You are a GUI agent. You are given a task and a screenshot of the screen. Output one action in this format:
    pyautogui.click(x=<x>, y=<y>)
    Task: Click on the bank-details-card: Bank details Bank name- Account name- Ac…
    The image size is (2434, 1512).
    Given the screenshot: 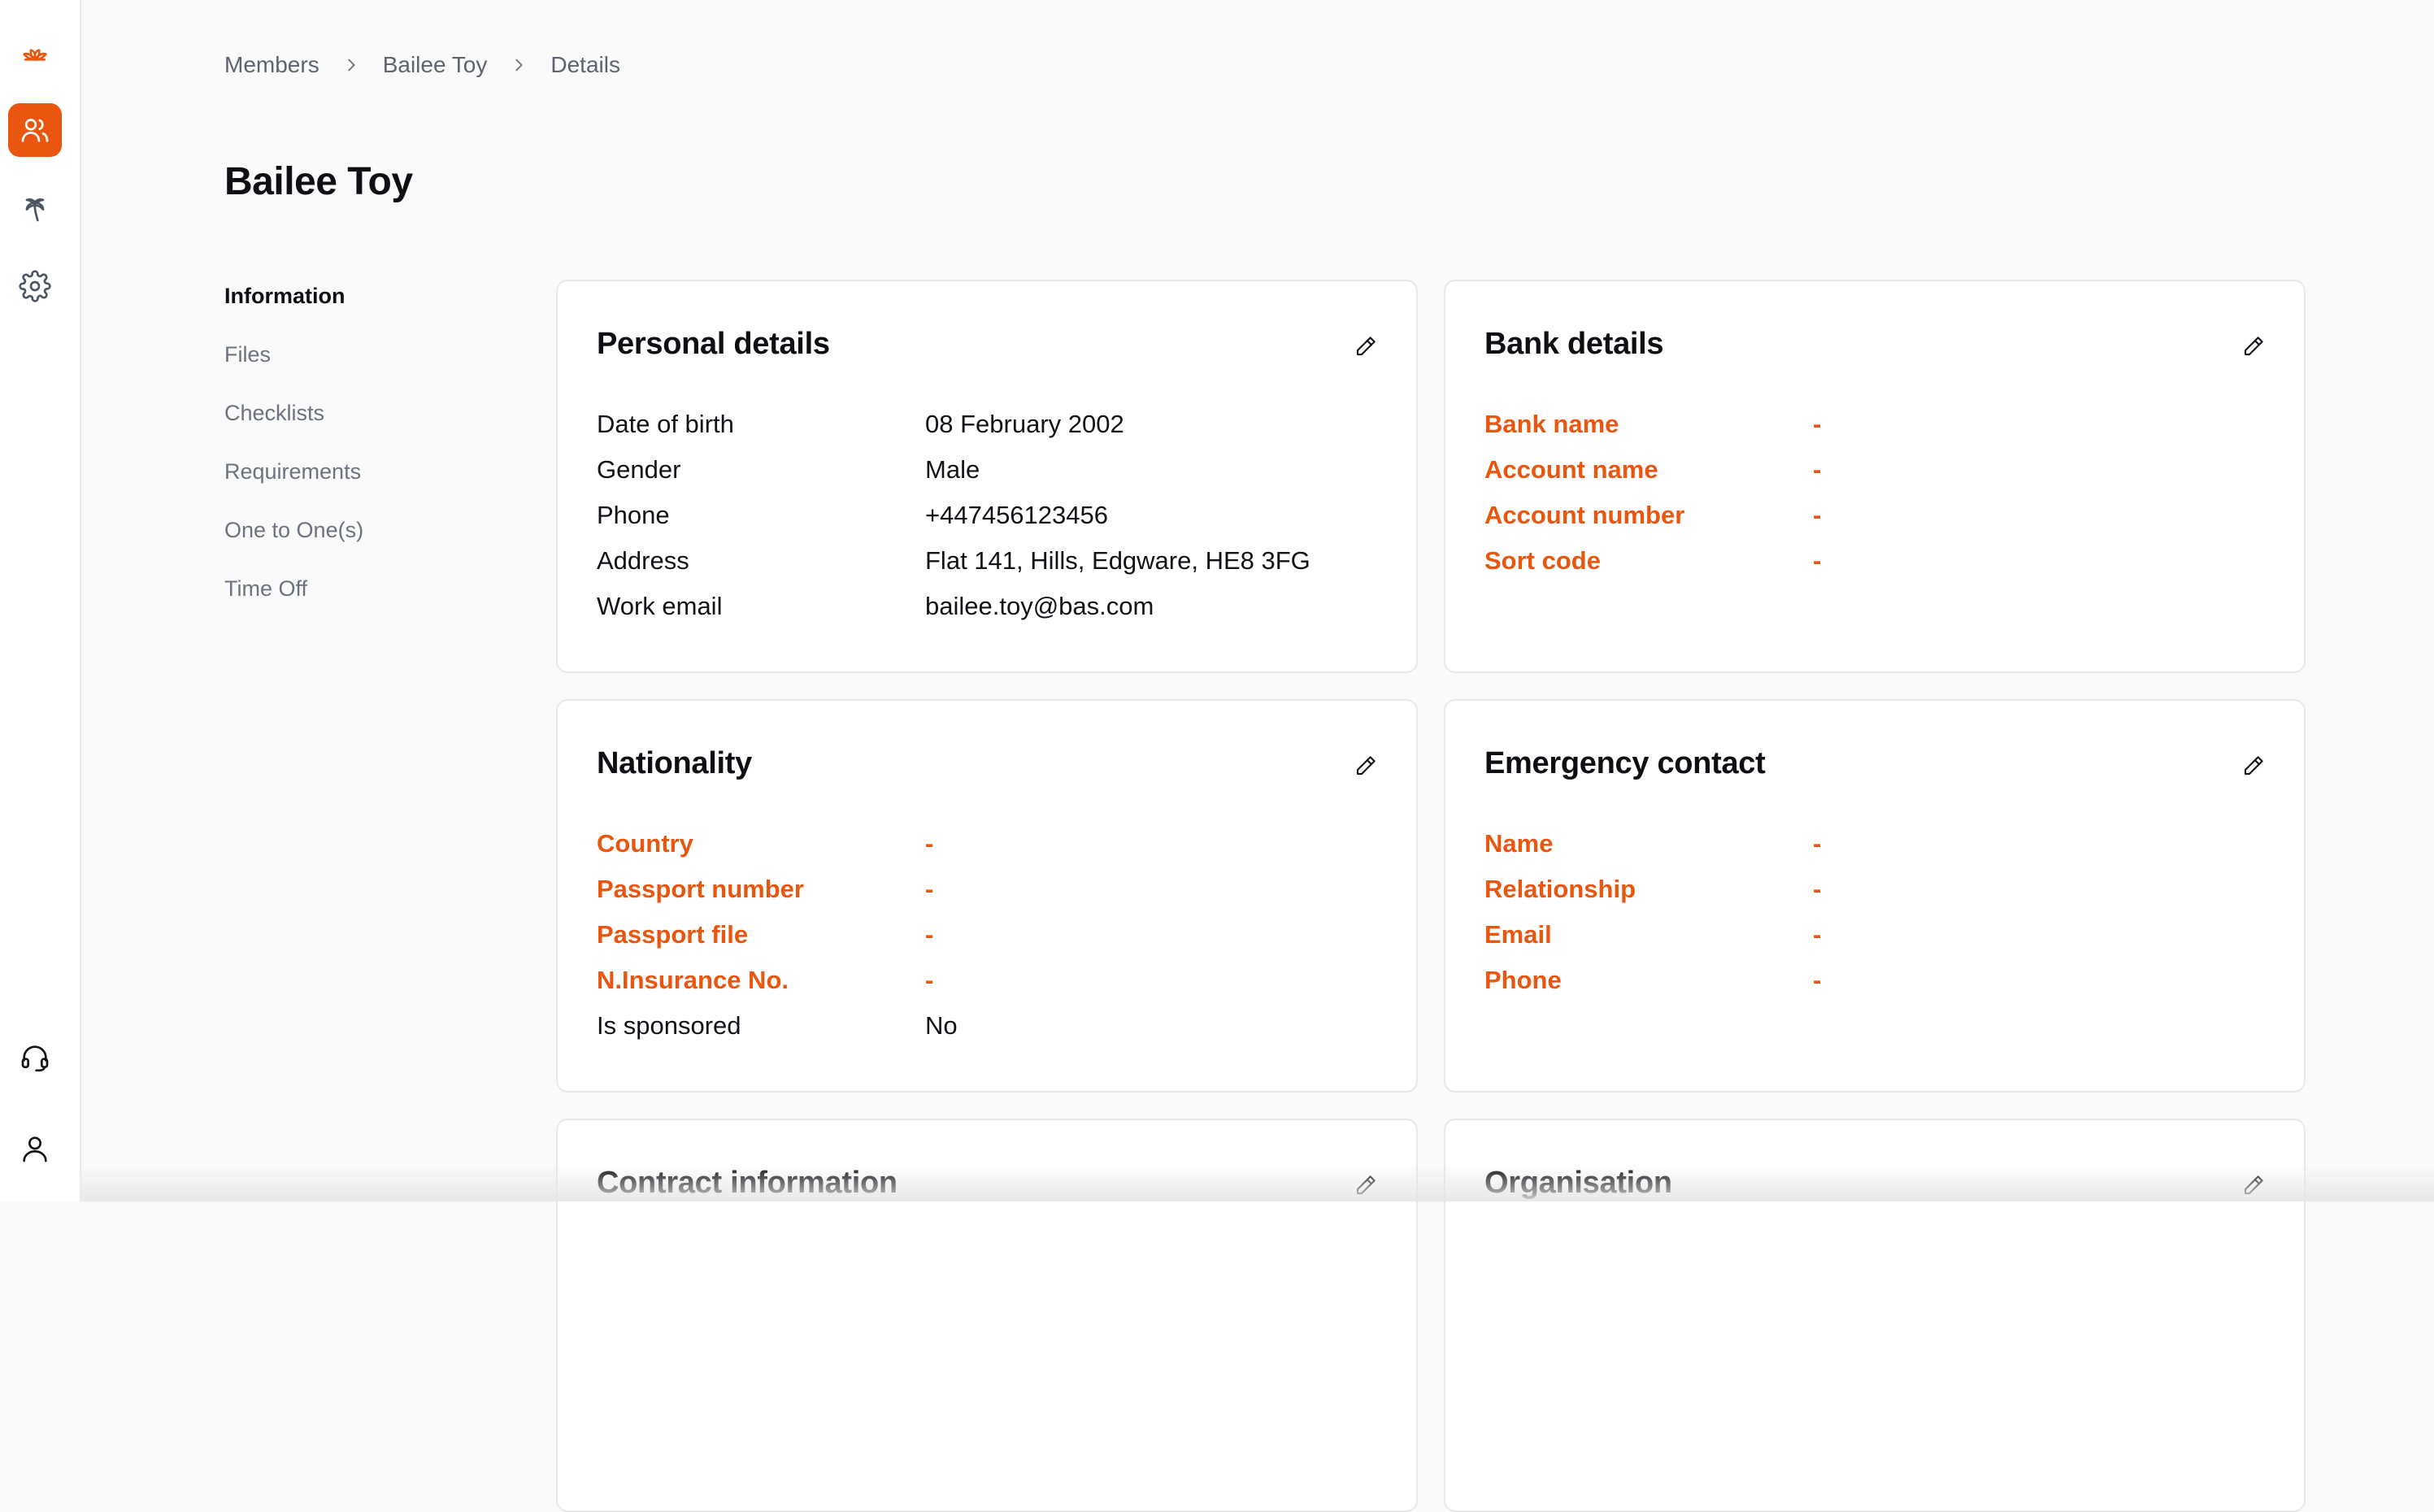 What is the action you would take?
    pyautogui.click(x=1875, y=476)
    